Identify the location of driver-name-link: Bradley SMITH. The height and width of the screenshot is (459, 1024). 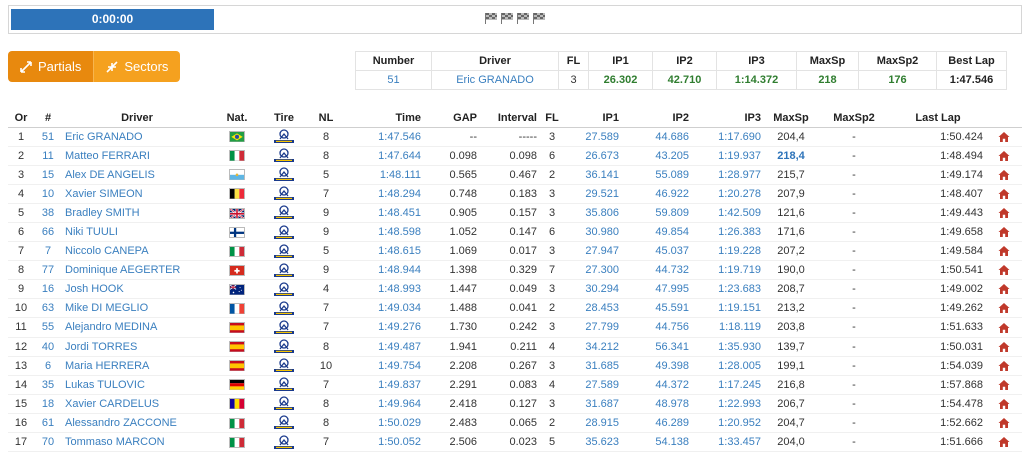
(137, 213).